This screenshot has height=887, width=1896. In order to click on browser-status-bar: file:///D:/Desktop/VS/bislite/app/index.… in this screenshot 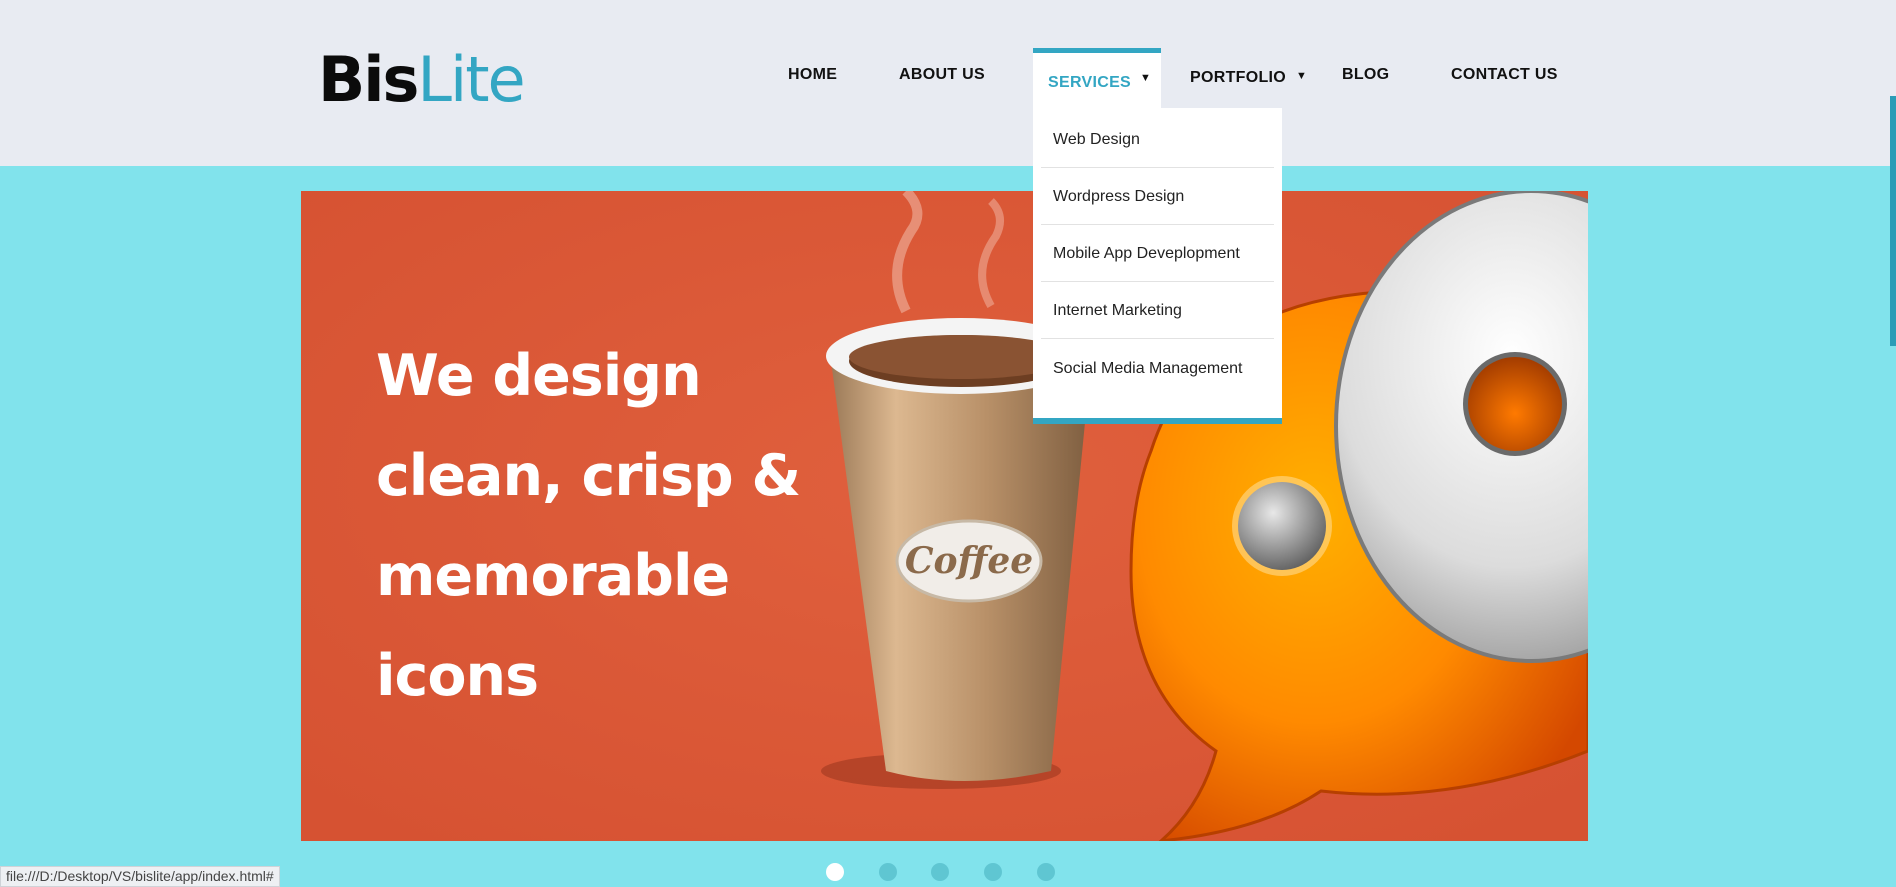, I will do `click(140, 876)`.